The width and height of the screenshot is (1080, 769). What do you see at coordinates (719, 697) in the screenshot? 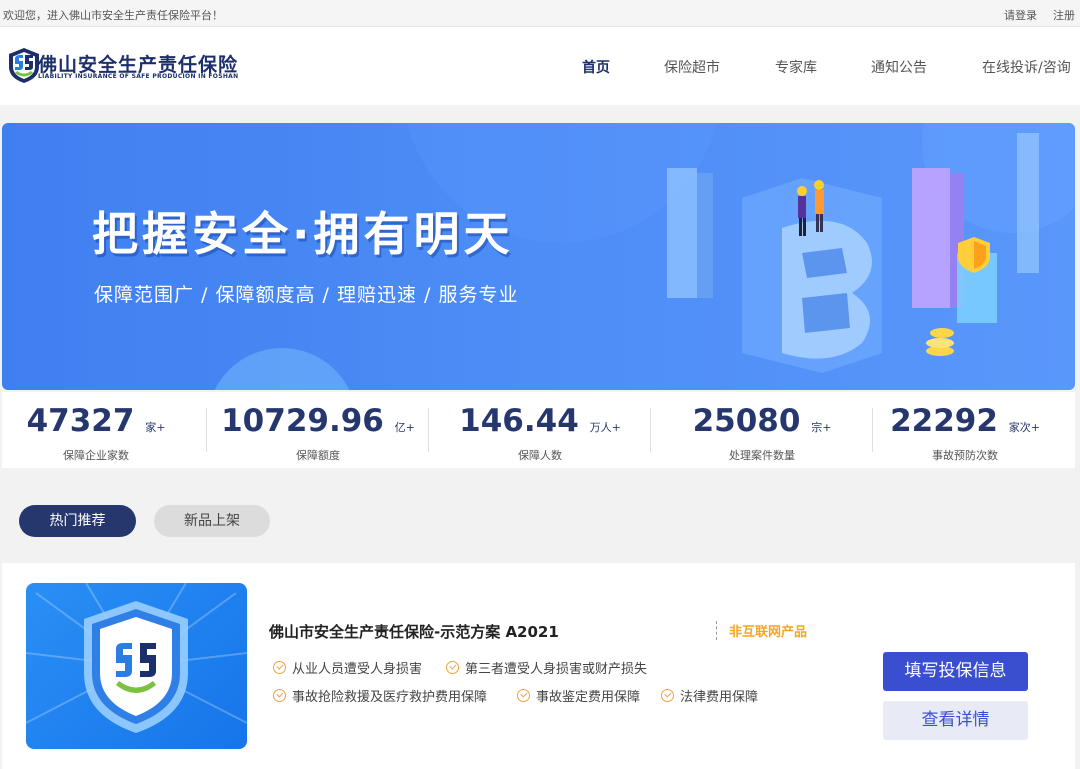
I see `feature-label: 法律费用保障` at bounding box center [719, 697].